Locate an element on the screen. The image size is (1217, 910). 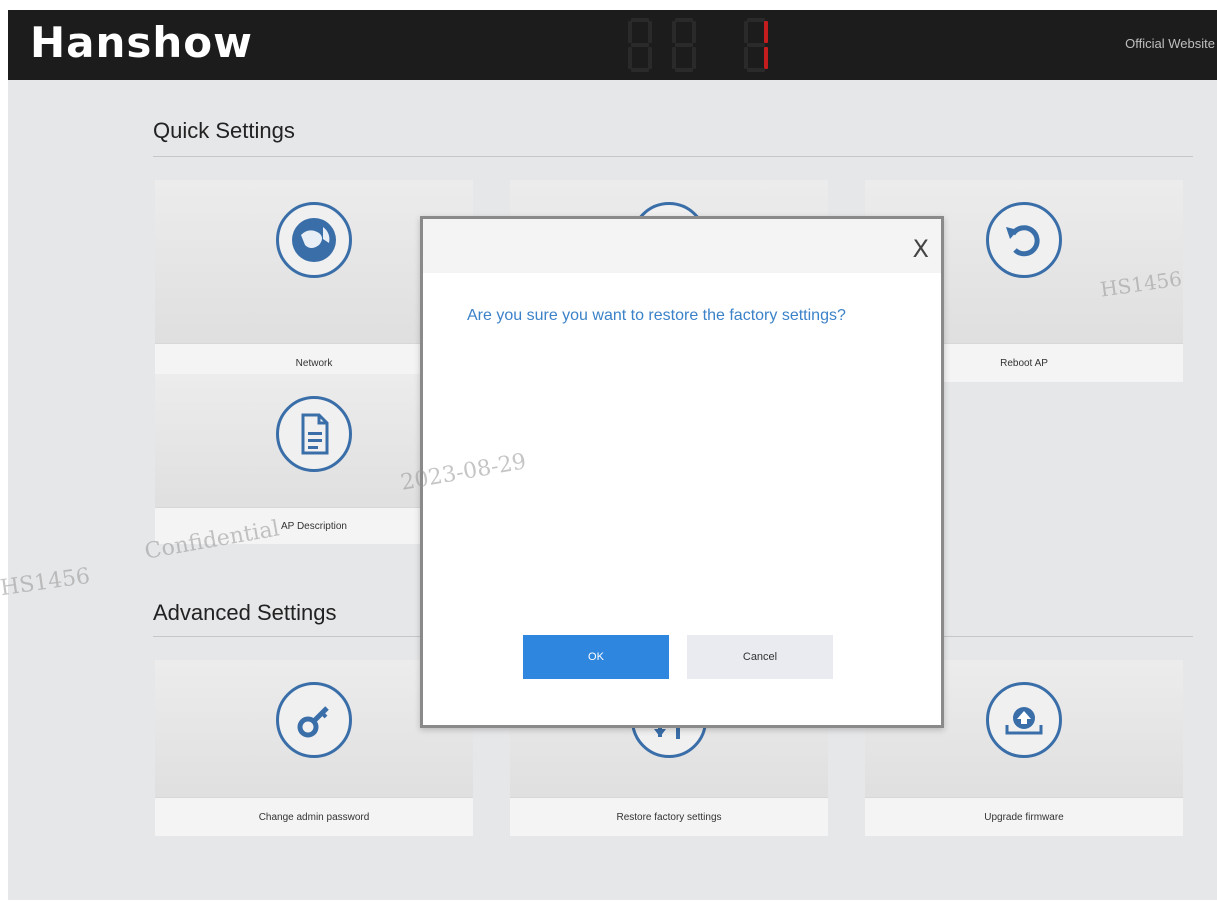
segment-digit-lit is located at coordinates (756, 45).